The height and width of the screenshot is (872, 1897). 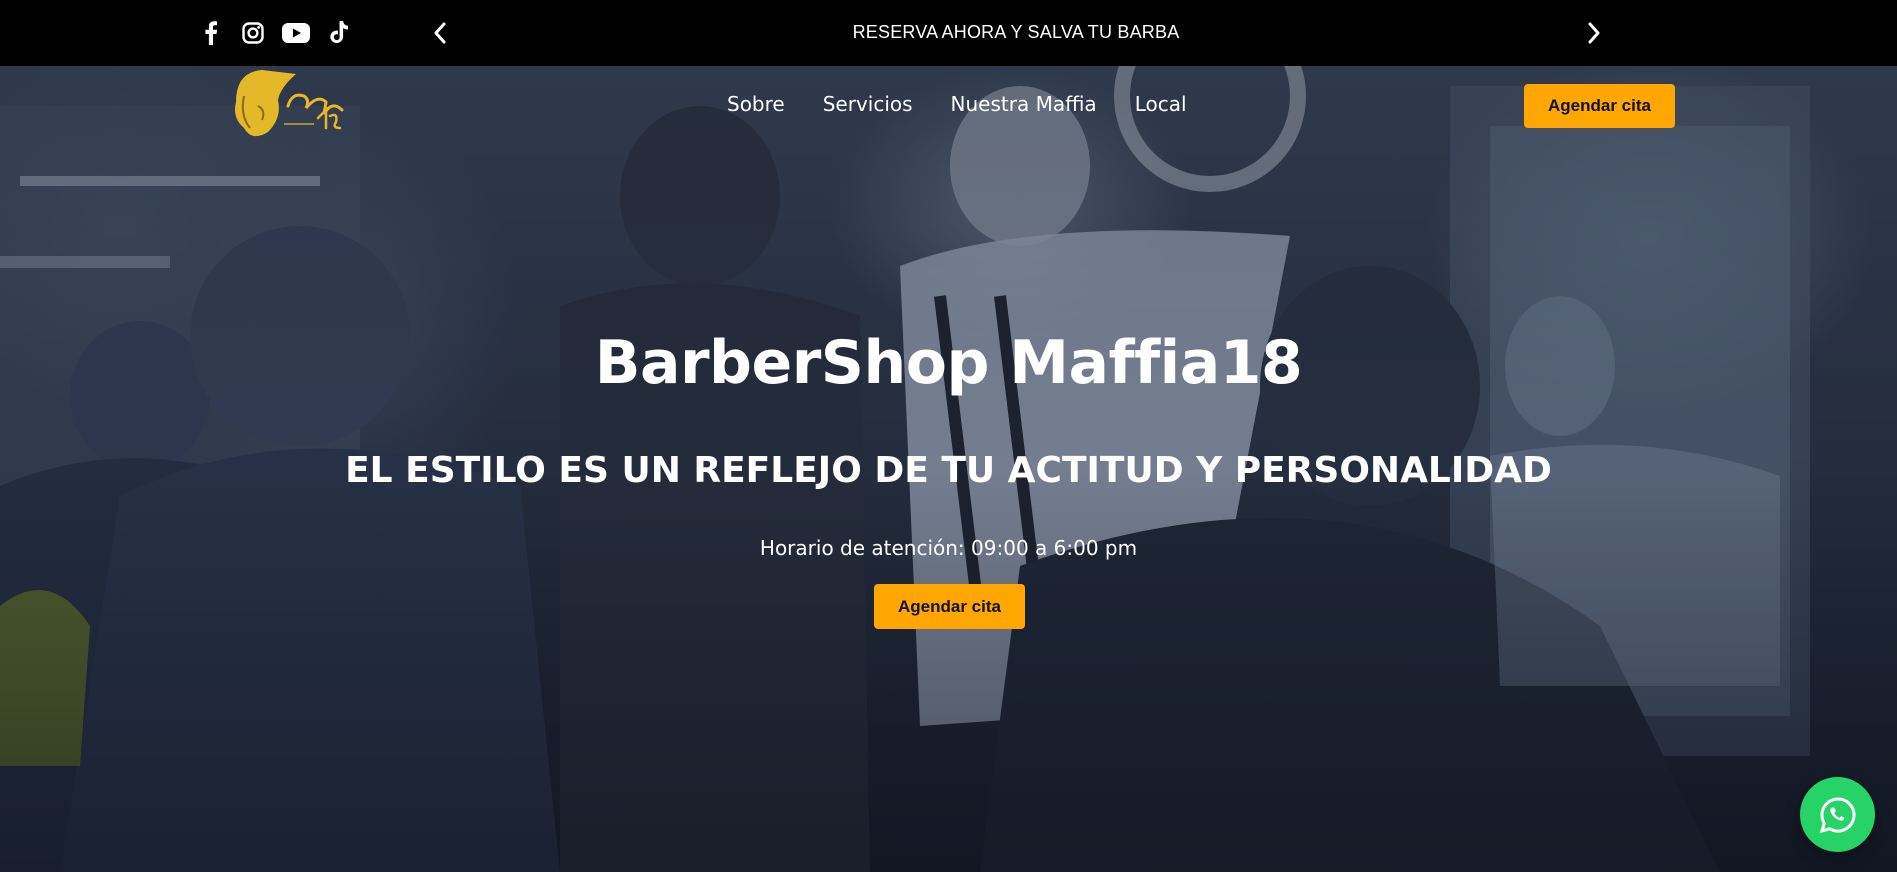 I want to click on whatsapp-button, so click(x=1837, y=814).